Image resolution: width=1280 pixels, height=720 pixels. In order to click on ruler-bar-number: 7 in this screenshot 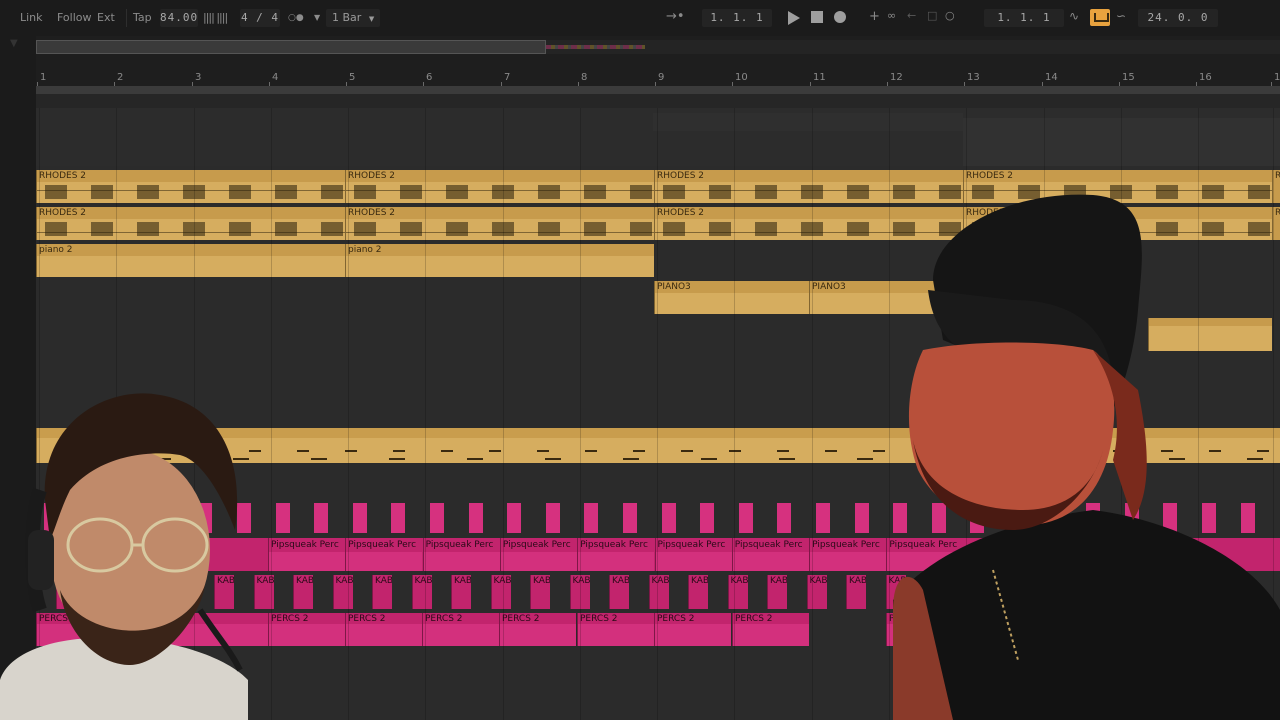, I will do `click(507, 77)`.